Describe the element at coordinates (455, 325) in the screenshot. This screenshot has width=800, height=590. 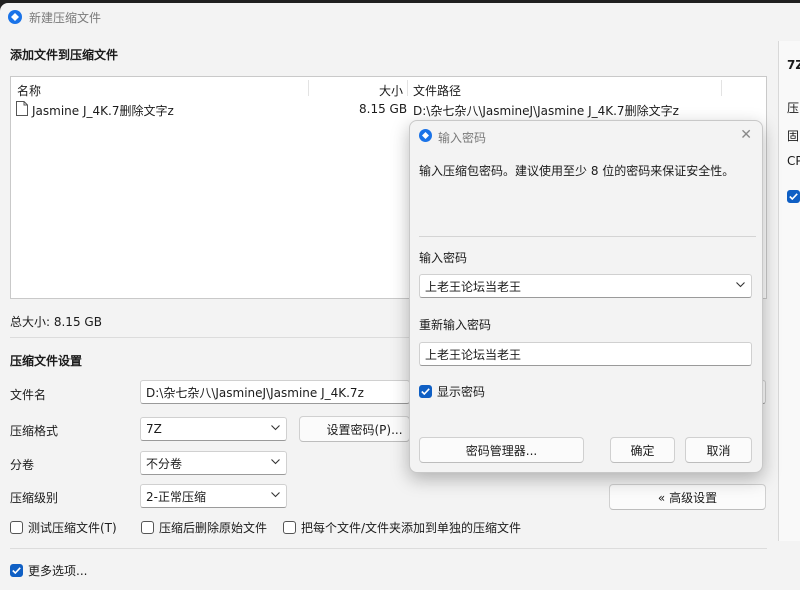
I see `reenter-label: 重新输入密码` at that location.